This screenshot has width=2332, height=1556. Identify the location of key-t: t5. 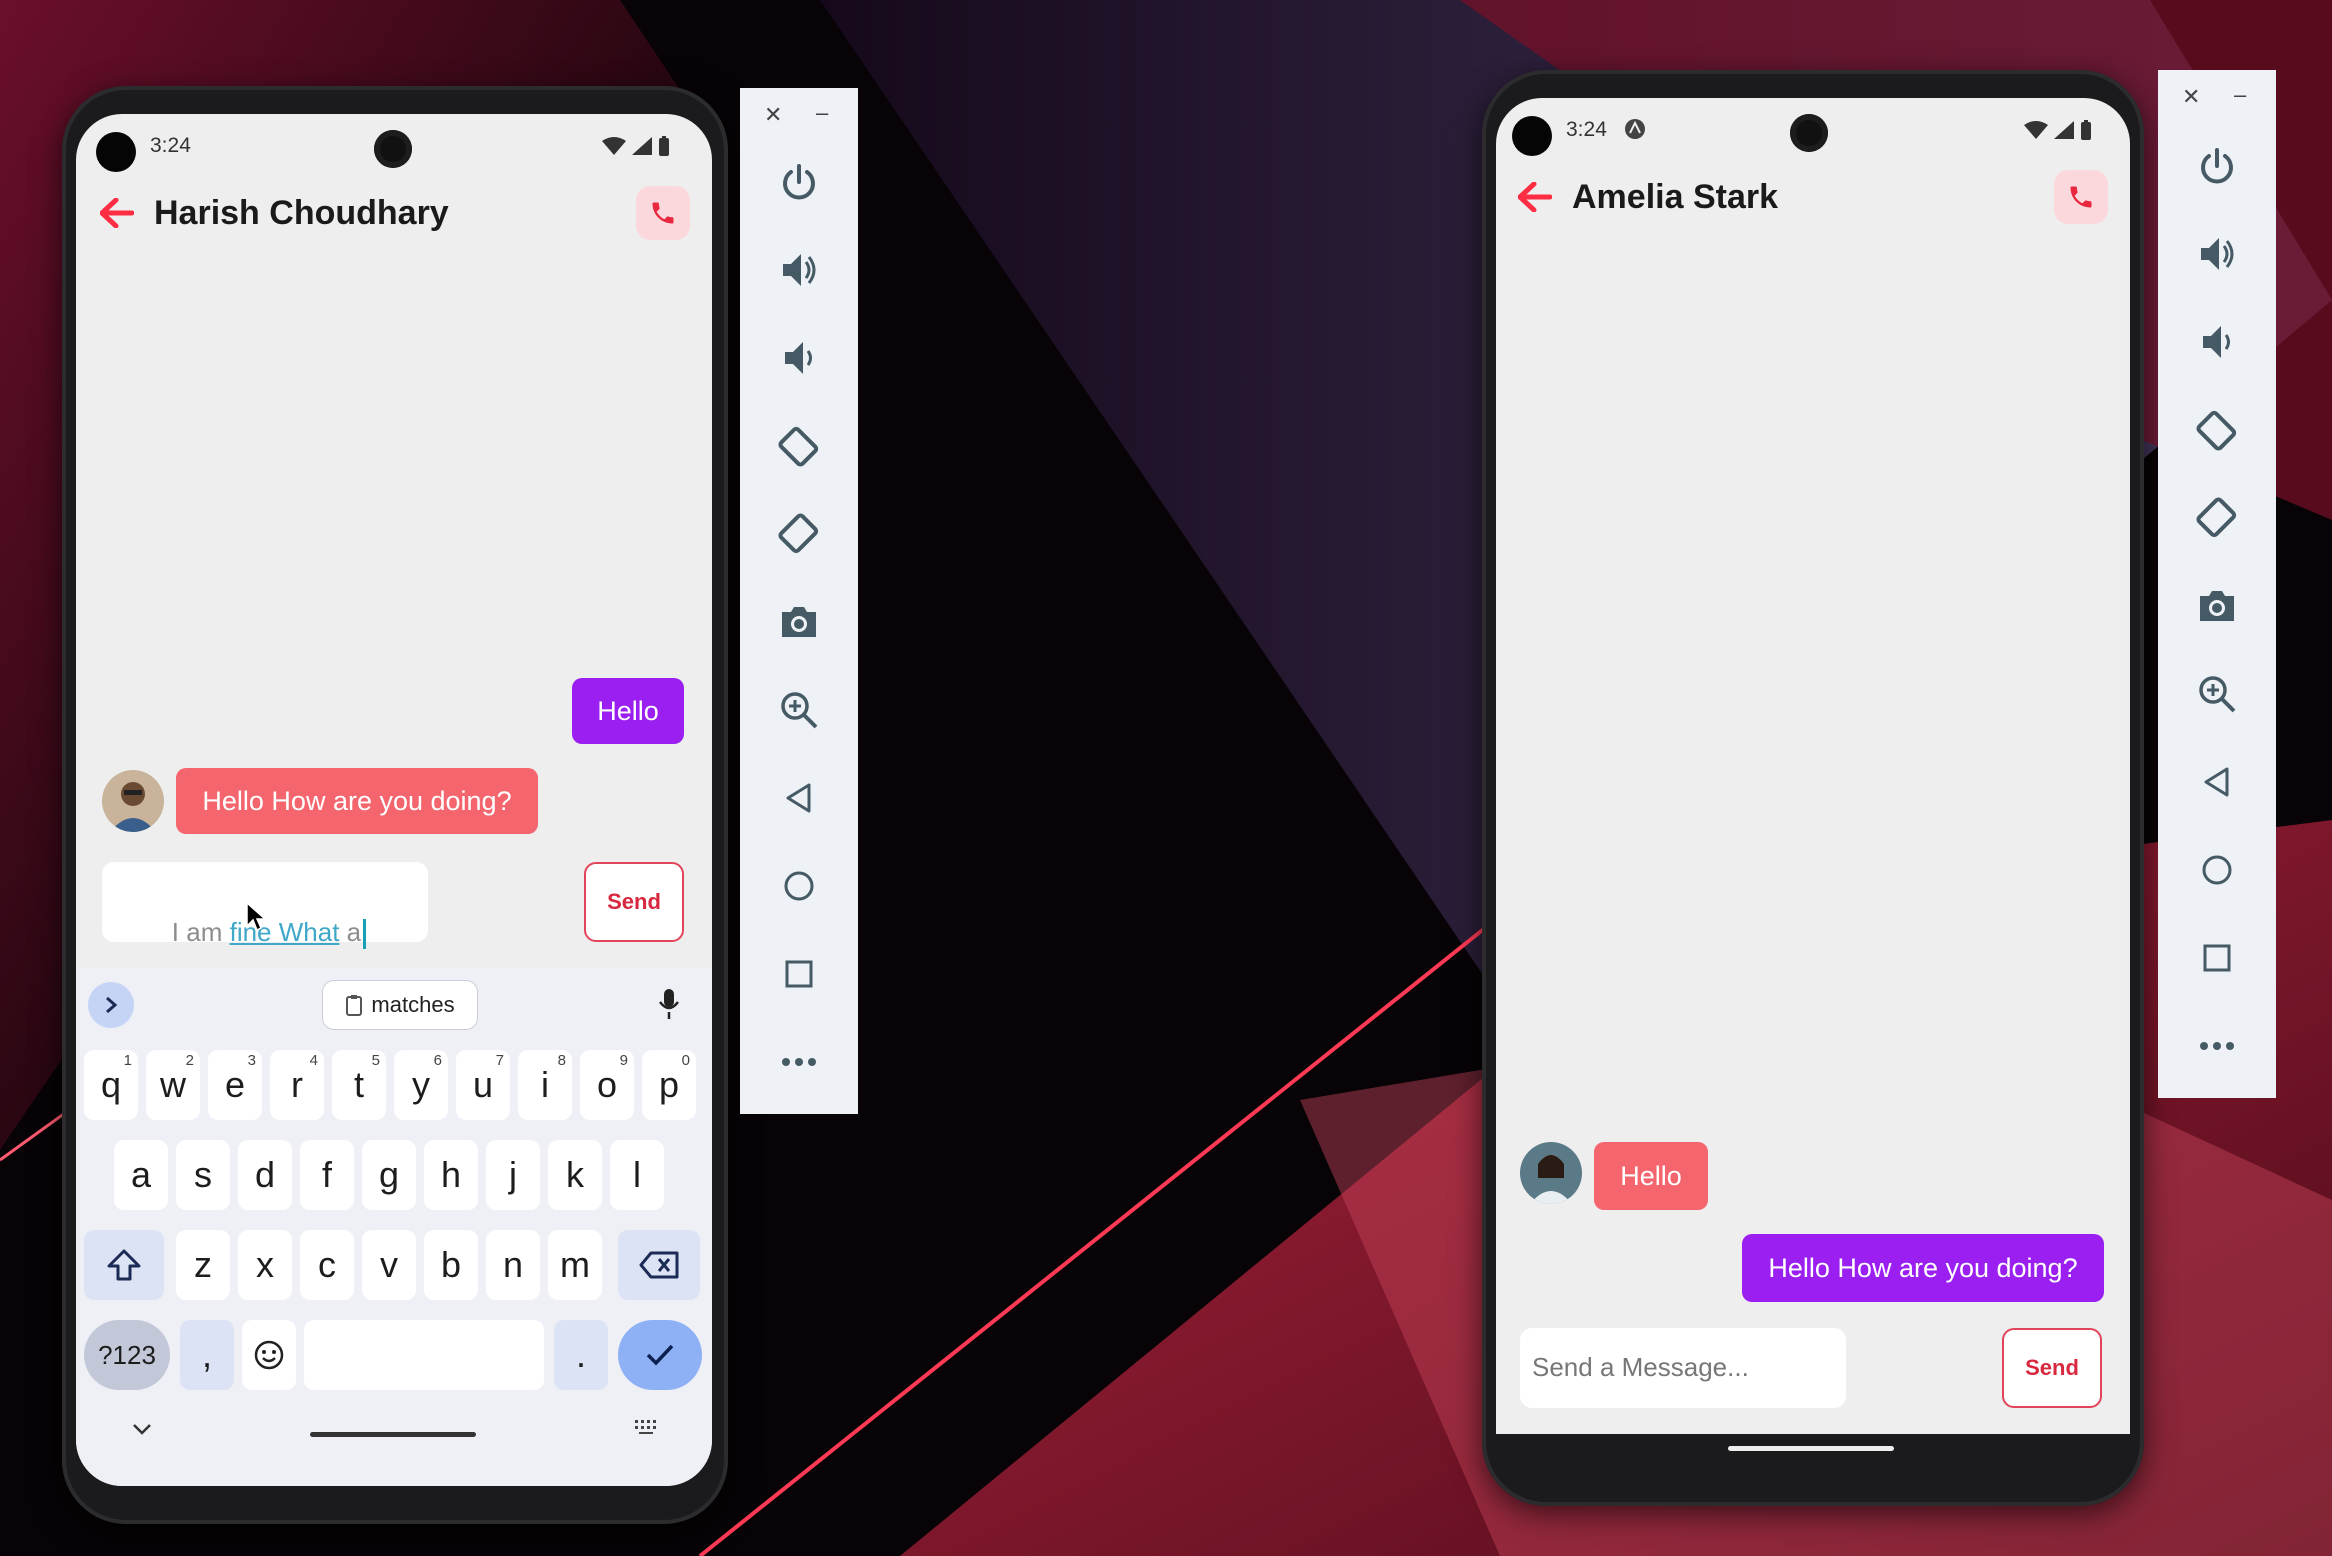
(359, 1085).